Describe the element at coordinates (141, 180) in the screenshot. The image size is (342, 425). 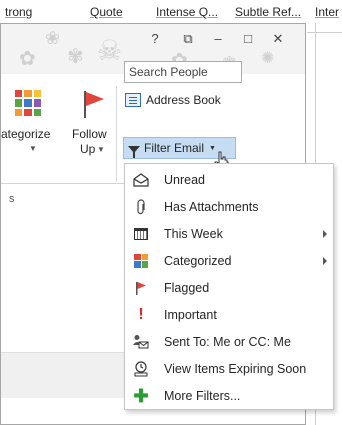
I see `envelope-open-icon` at that location.